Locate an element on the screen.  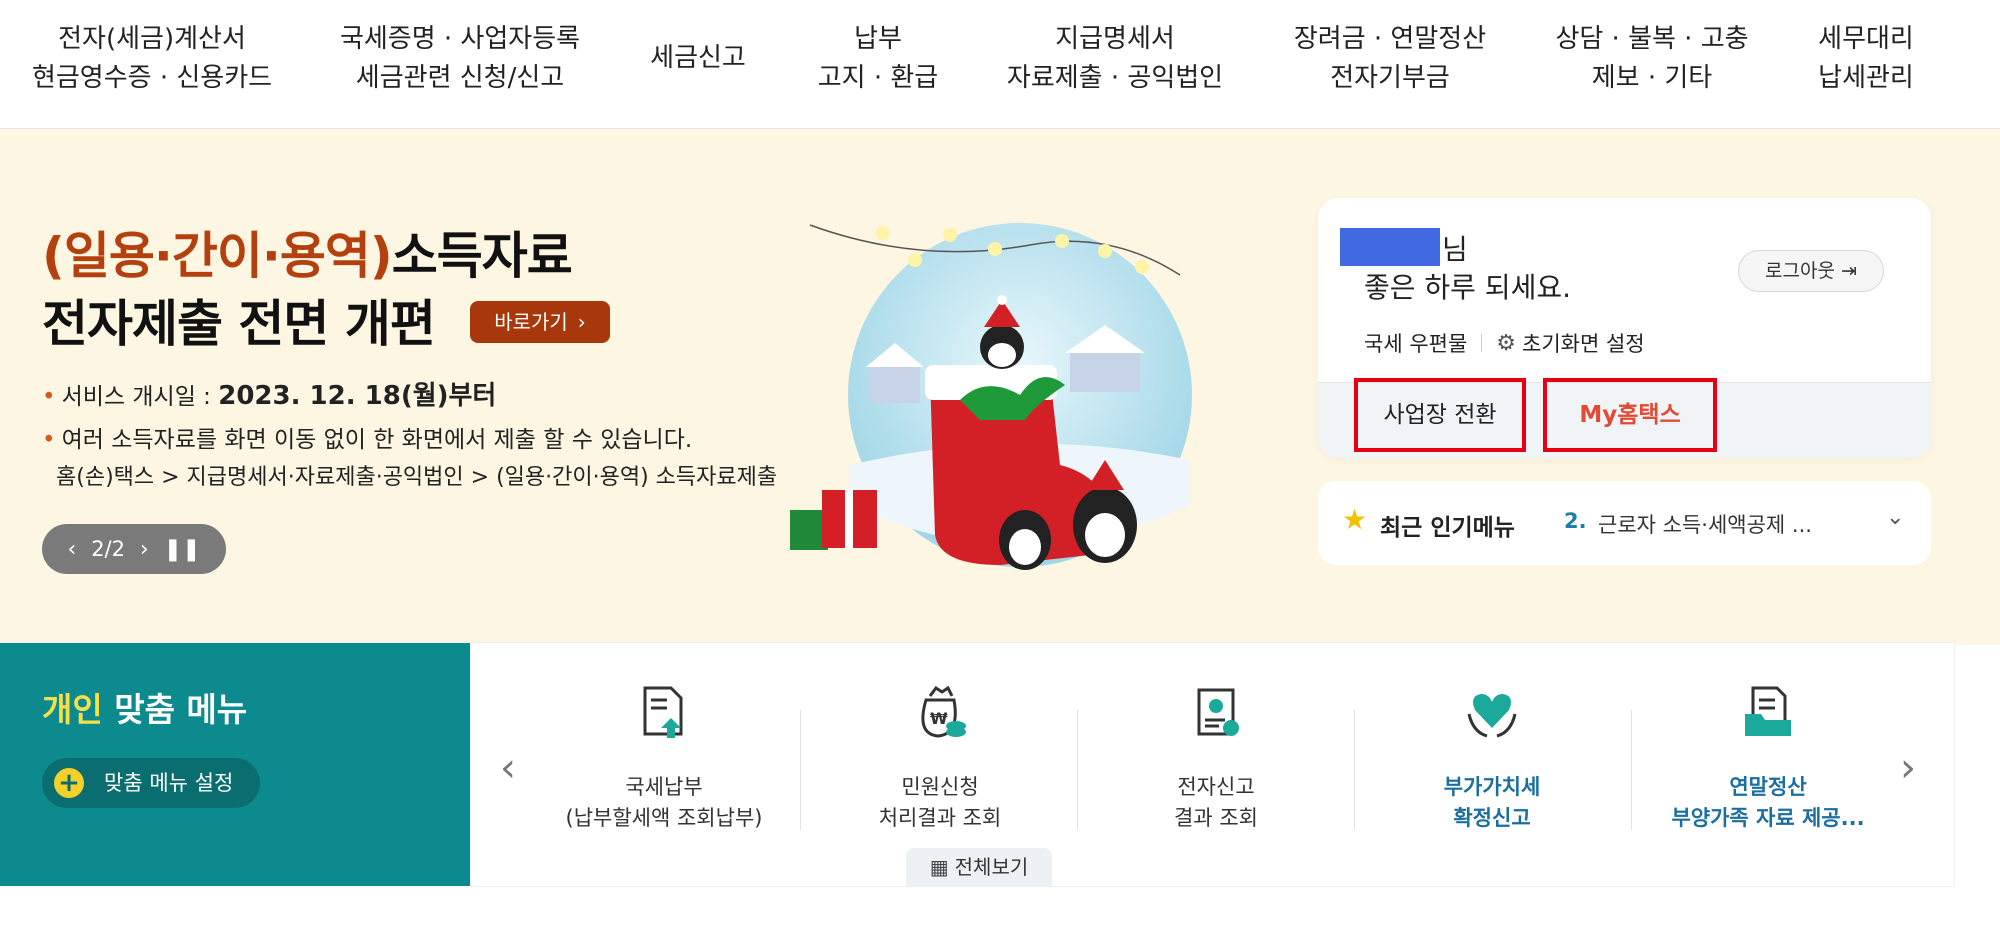
menu-line2: 결과 조회 is located at coordinates (1216, 818).